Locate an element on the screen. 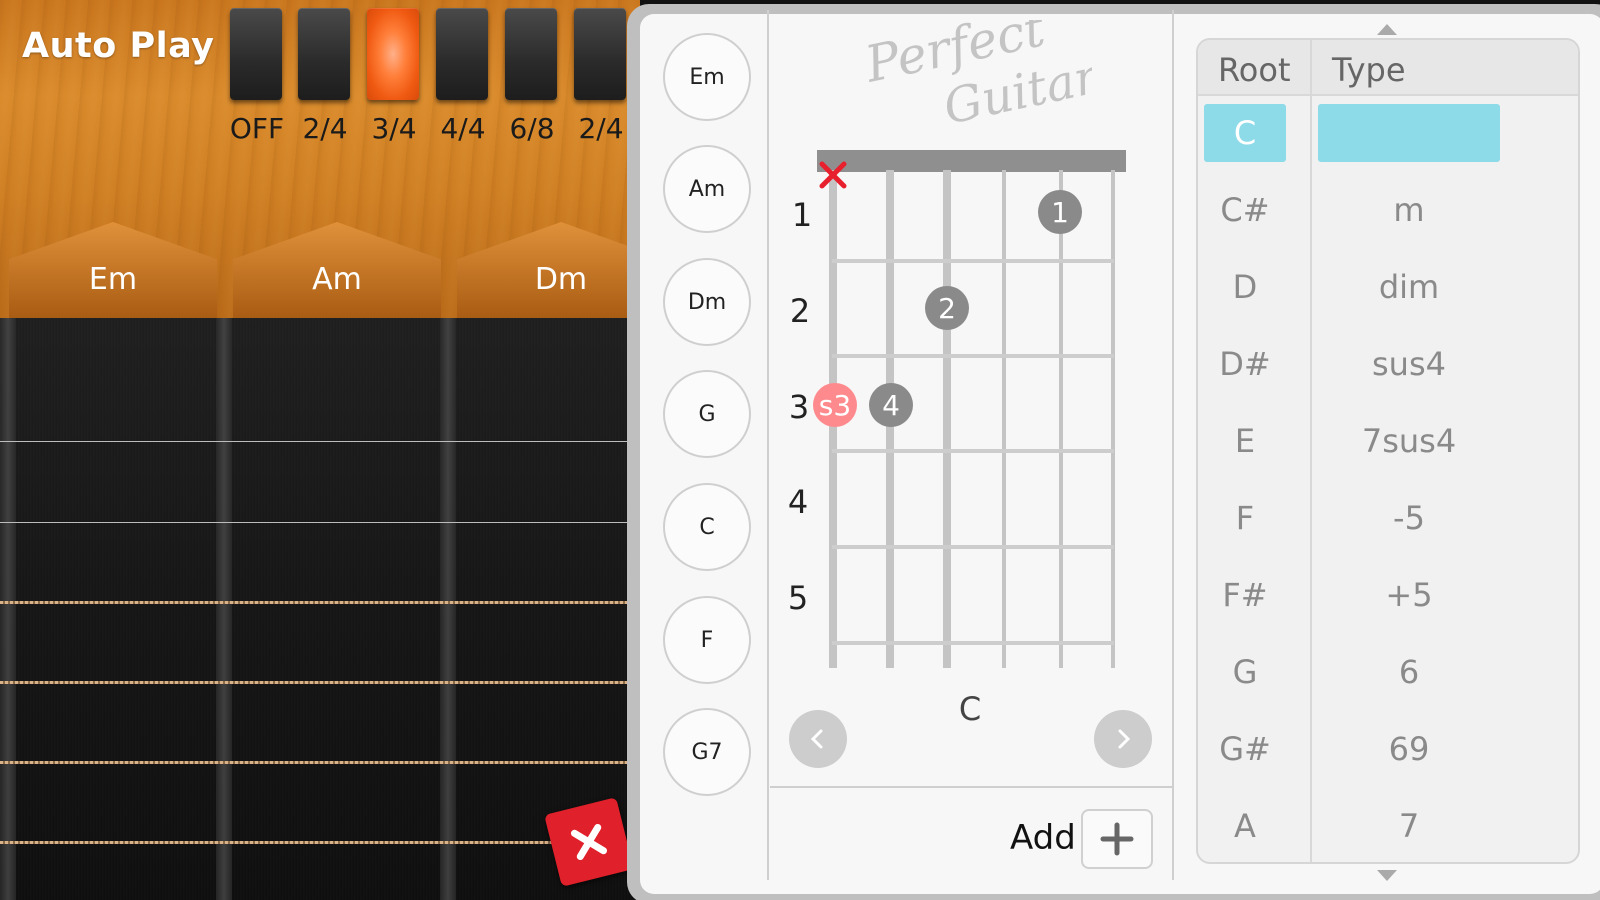 This screenshot has width=1600, height=900. root-item-c: C is located at coordinates (1245, 133).